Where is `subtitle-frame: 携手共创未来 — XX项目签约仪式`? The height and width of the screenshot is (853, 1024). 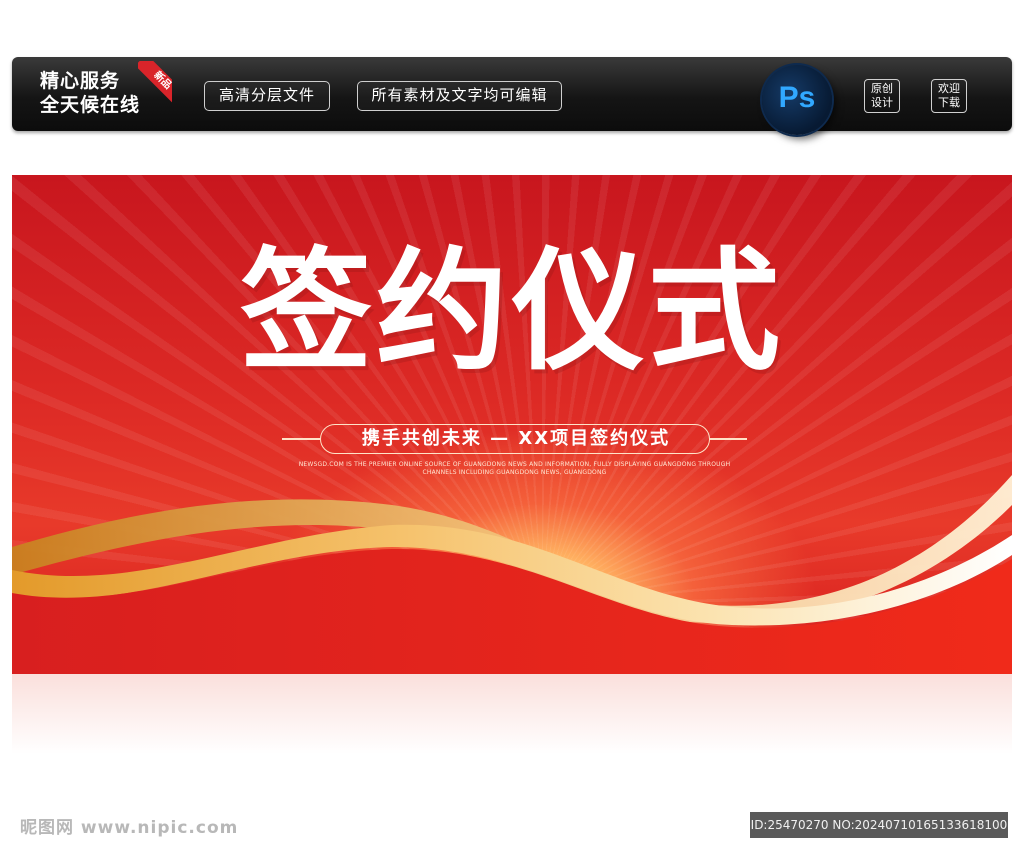
subtitle-frame: 携手共创未来 — XX项目签约仪式 is located at coordinates (515, 439).